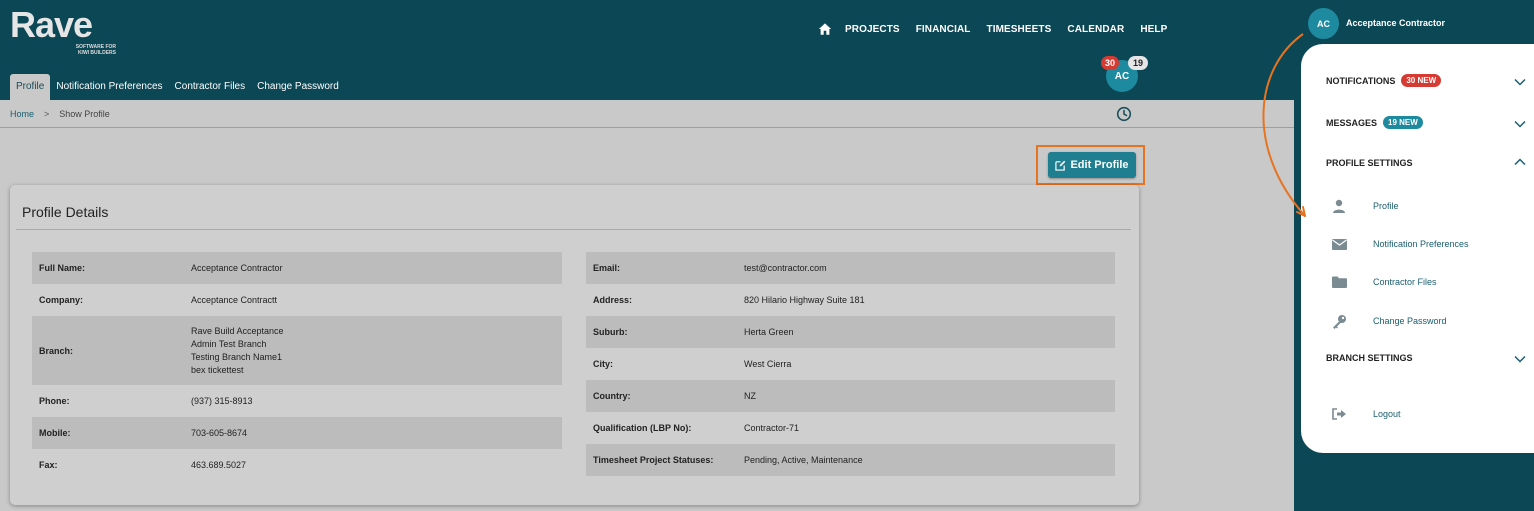 Image resolution: width=1534 pixels, height=511 pixels. What do you see at coordinates (297, 433) in the screenshot?
I see `field-row-mobile: Mobile: 703-605-8674` at bounding box center [297, 433].